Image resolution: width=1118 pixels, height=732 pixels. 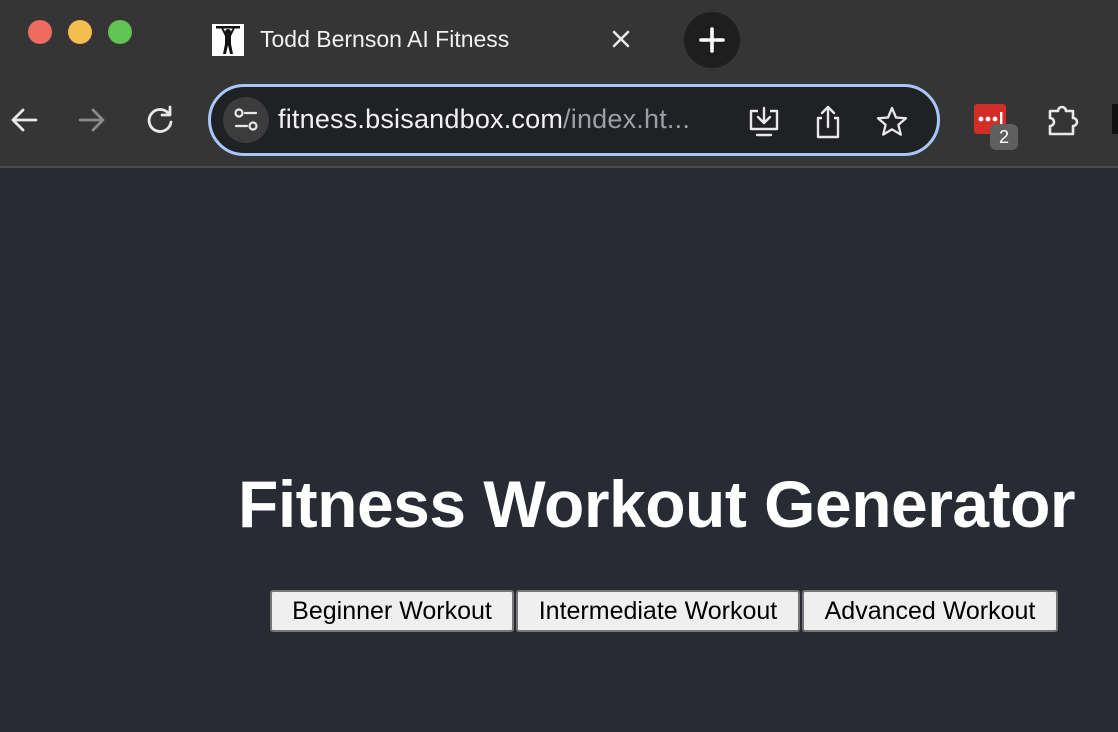 I want to click on plus-icon, so click(x=712, y=40).